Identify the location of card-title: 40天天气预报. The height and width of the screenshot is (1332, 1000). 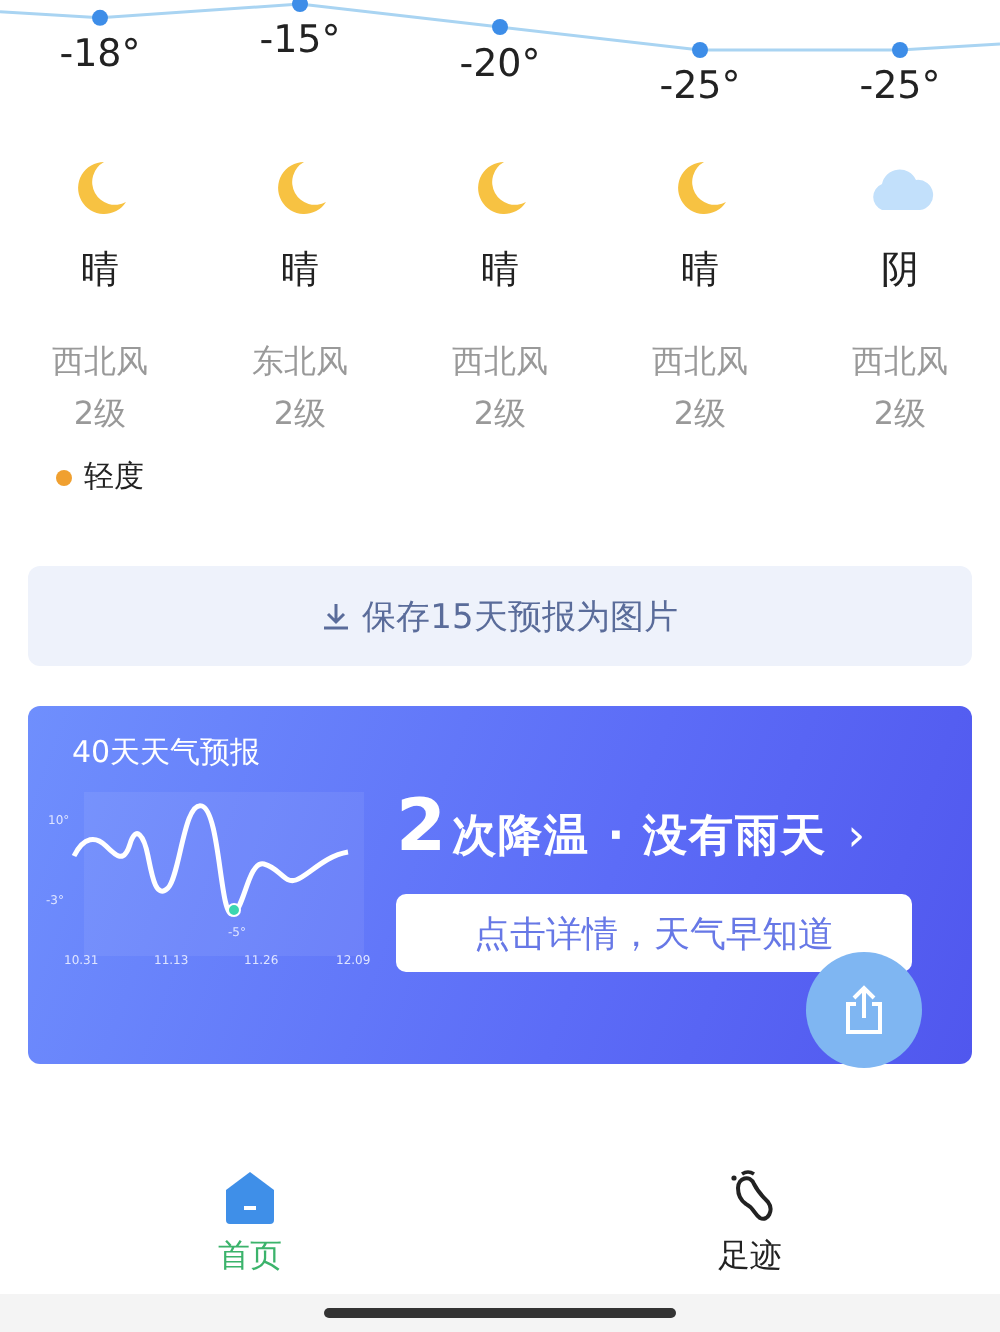
(167, 753).